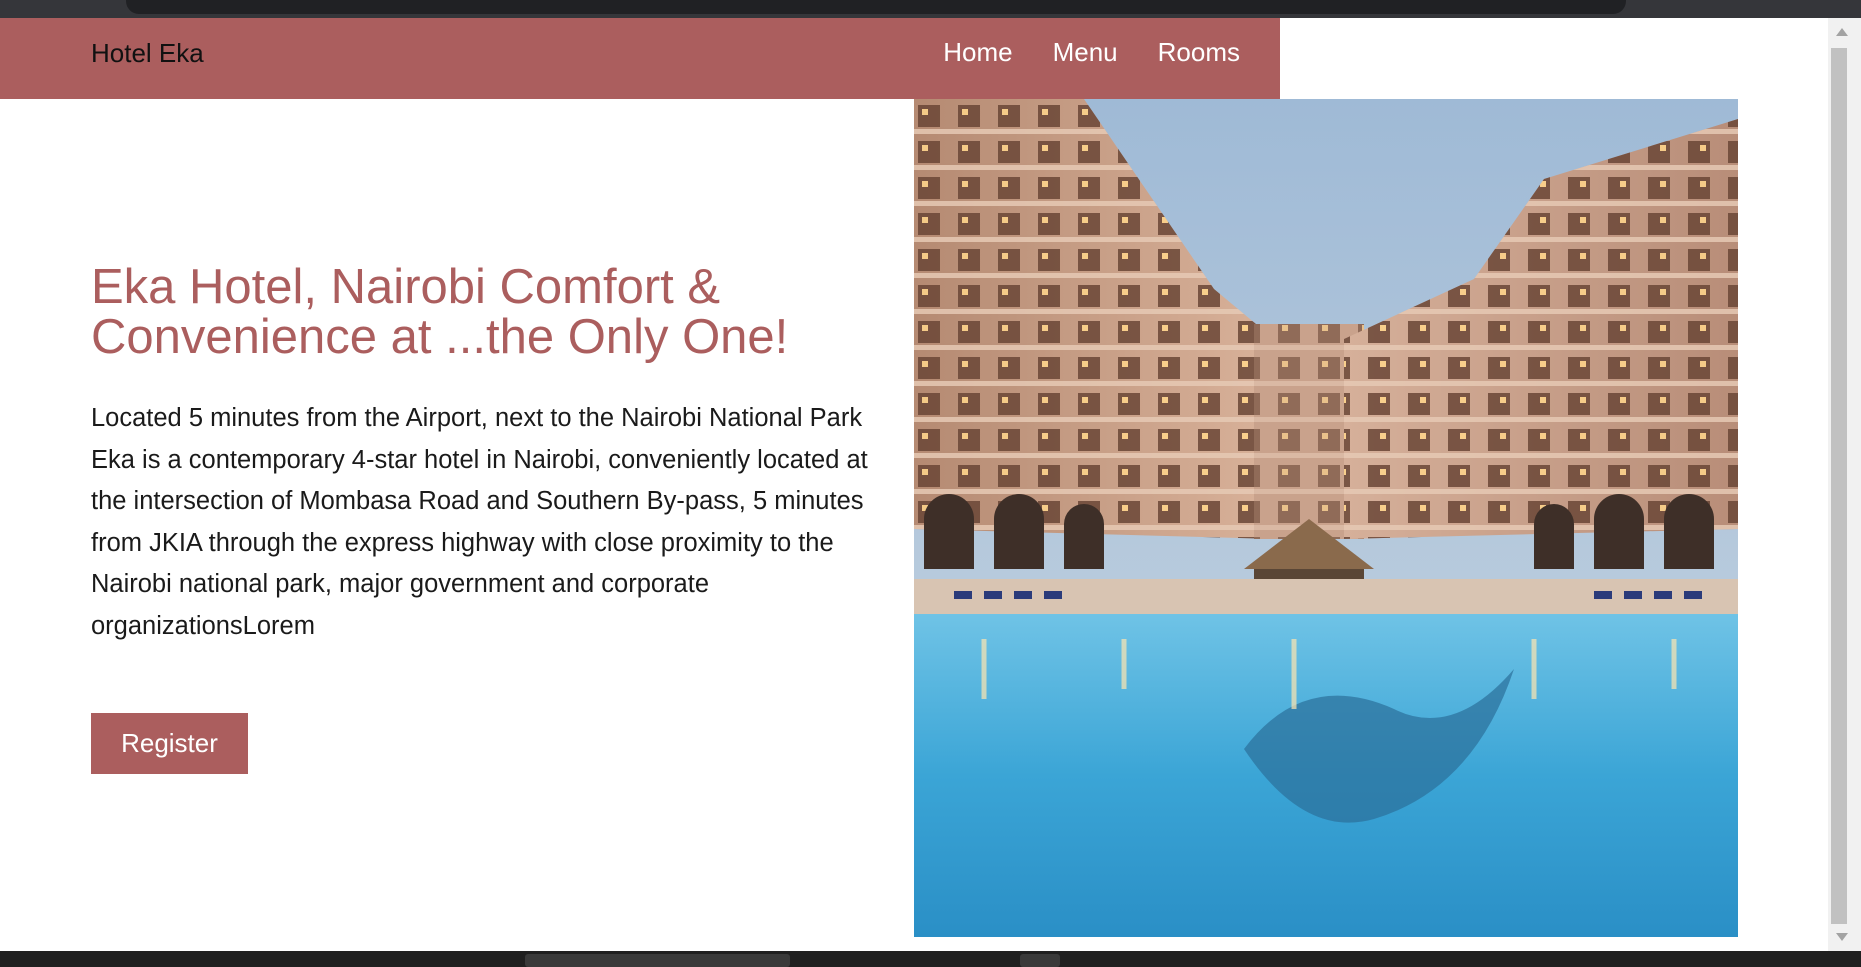 The width and height of the screenshot is (1861, 967). Describe the element at coordinates (1040, 960) in the screenshot. I see `taskbar-app` at that location.